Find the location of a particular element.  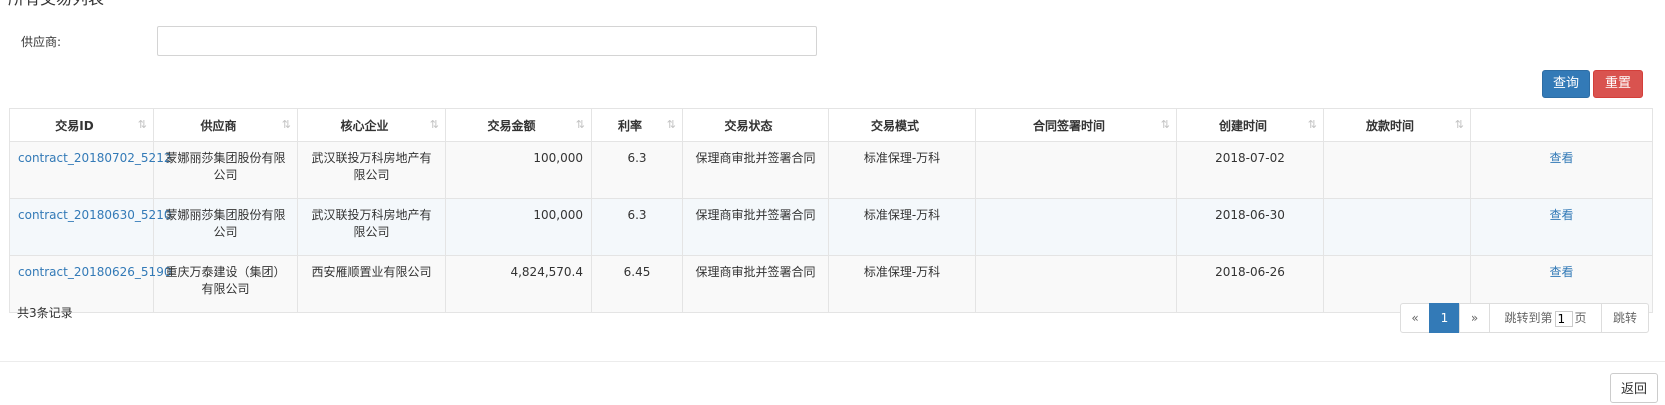

cell-created: 2018-07-02 is located at coordinates (1250, 170).